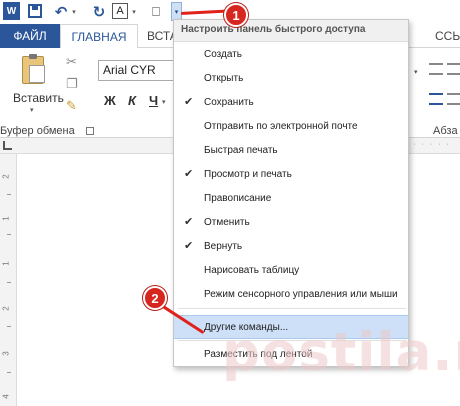  What do you see at coordinates (223, 246) in the screenshot?
I see `menu-item-label: Вернуть` at bounding box center [223, 246].